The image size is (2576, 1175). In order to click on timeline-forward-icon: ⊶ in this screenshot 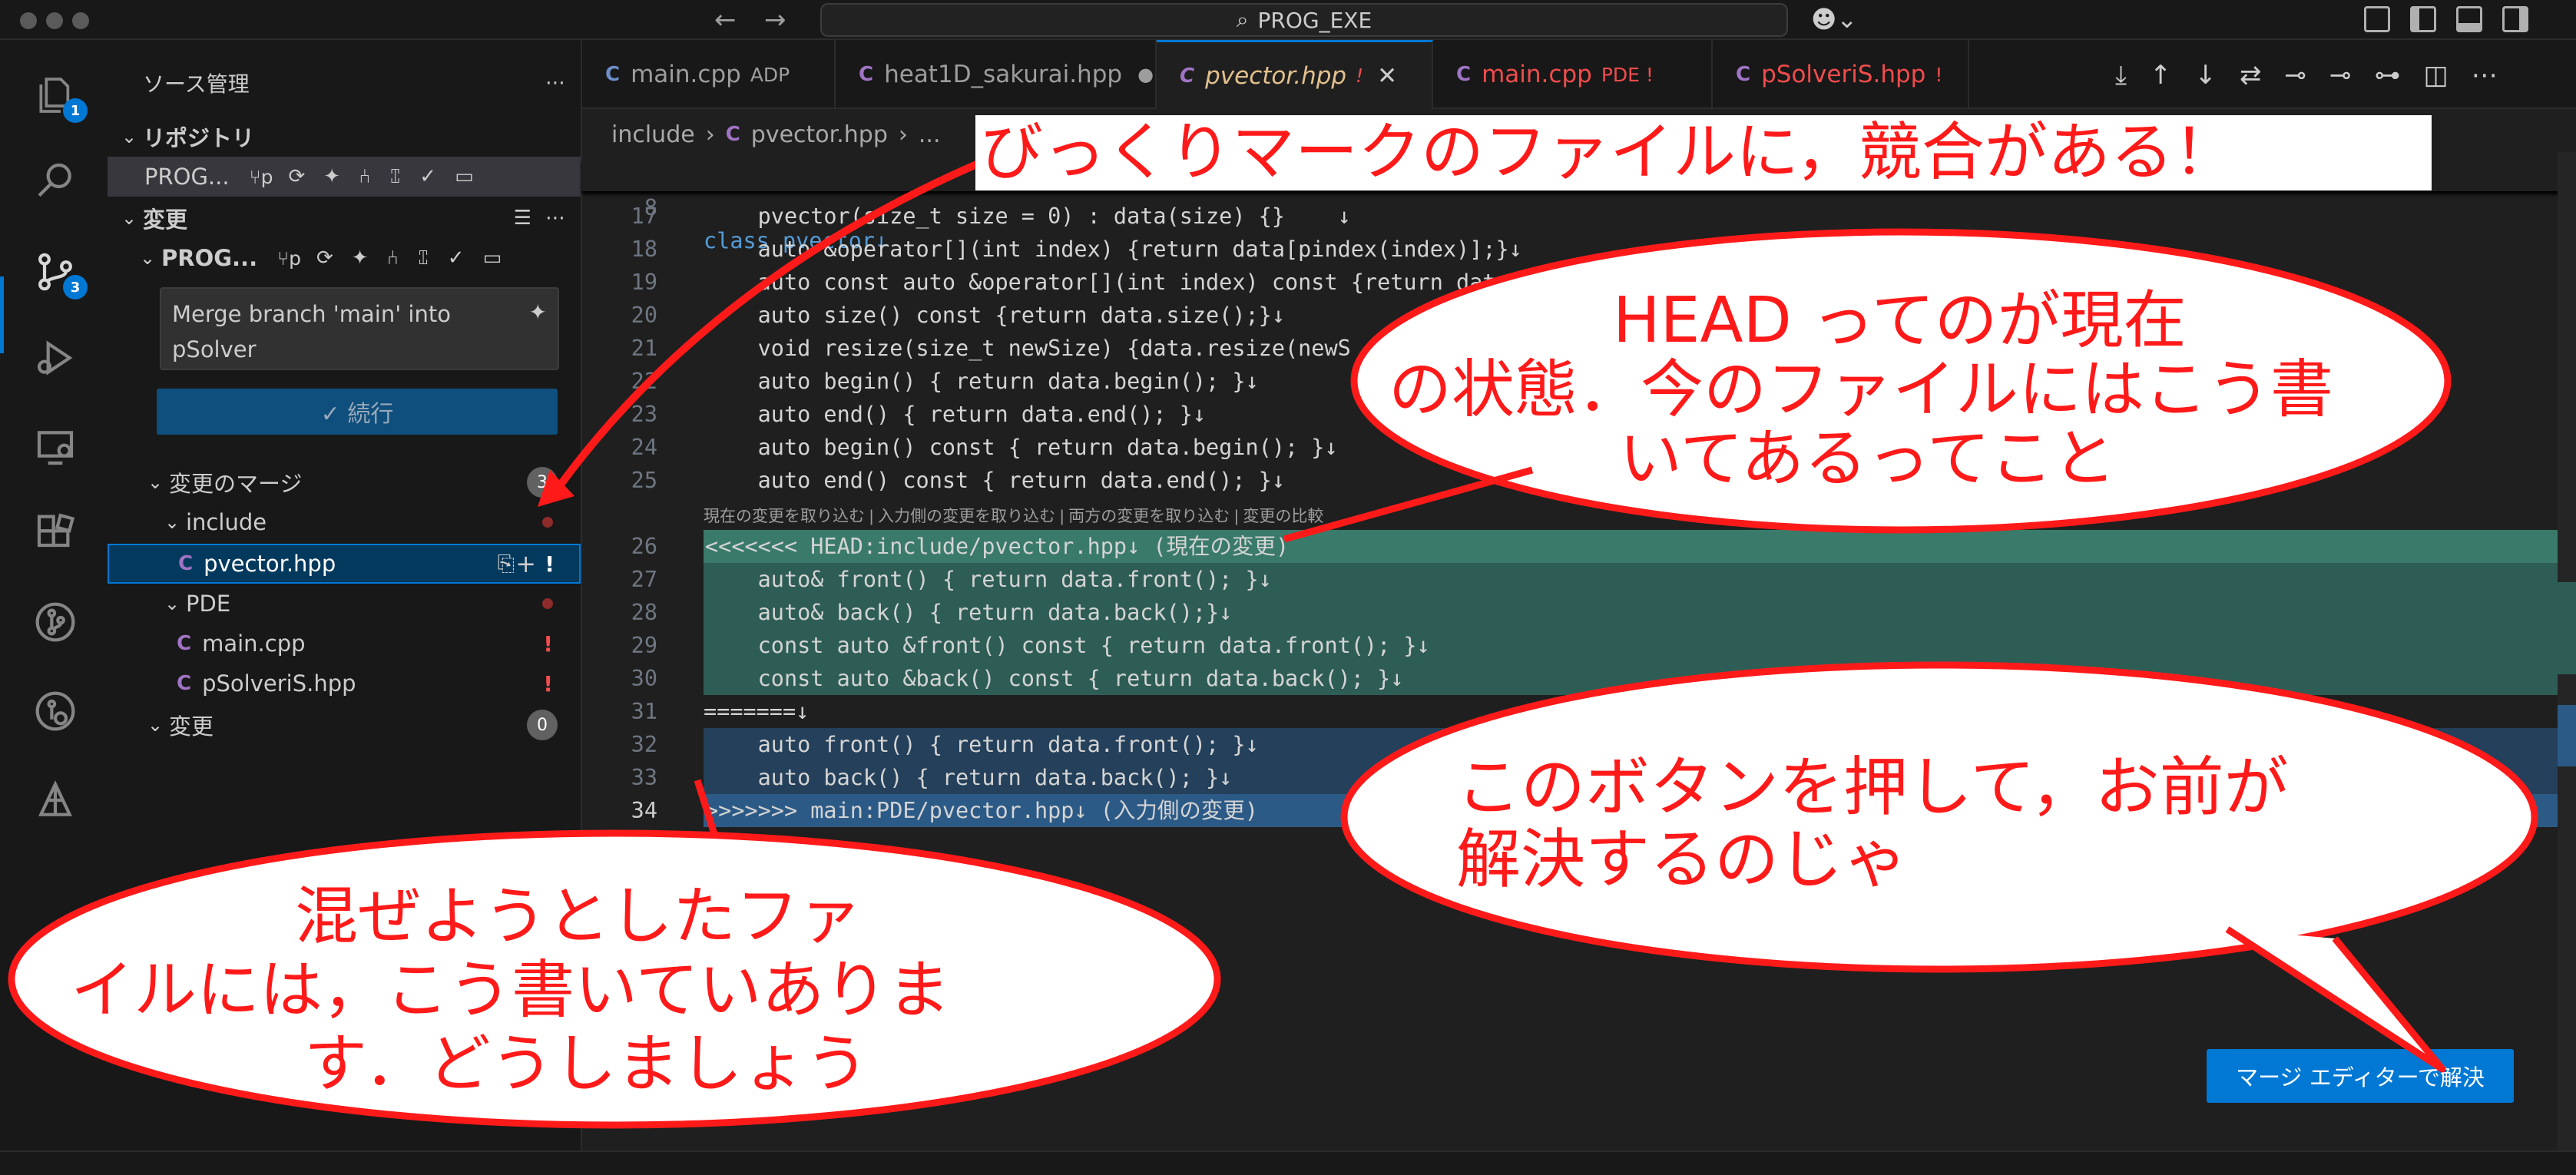, I will do `click(2388, 76)`.